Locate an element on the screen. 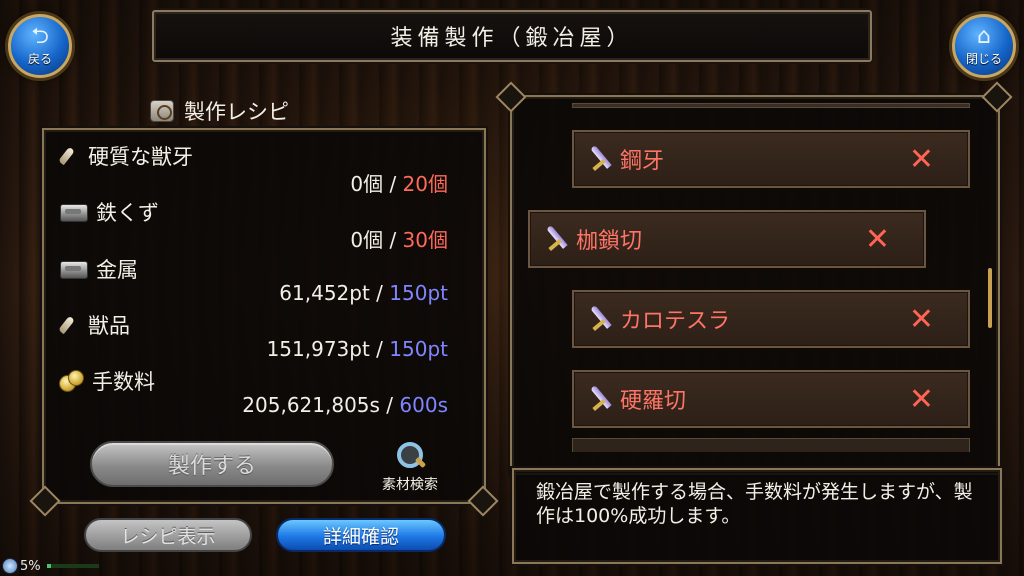 This screenshot has width=1024, height=576. material-row: 手数料 205,621,805s / 600s is located at coordinates (258, 395).